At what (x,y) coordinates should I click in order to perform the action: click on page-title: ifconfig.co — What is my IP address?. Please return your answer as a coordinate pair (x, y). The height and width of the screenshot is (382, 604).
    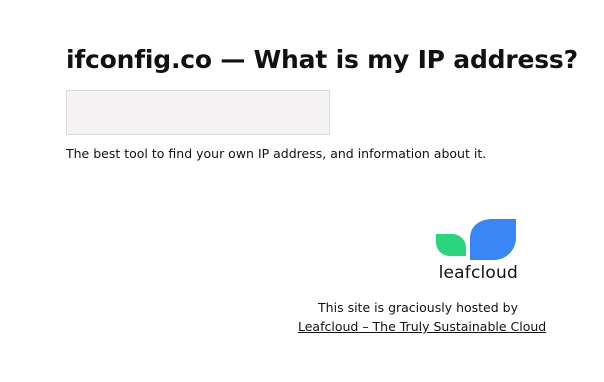
    Looking at the image, I should click on (322, 59).